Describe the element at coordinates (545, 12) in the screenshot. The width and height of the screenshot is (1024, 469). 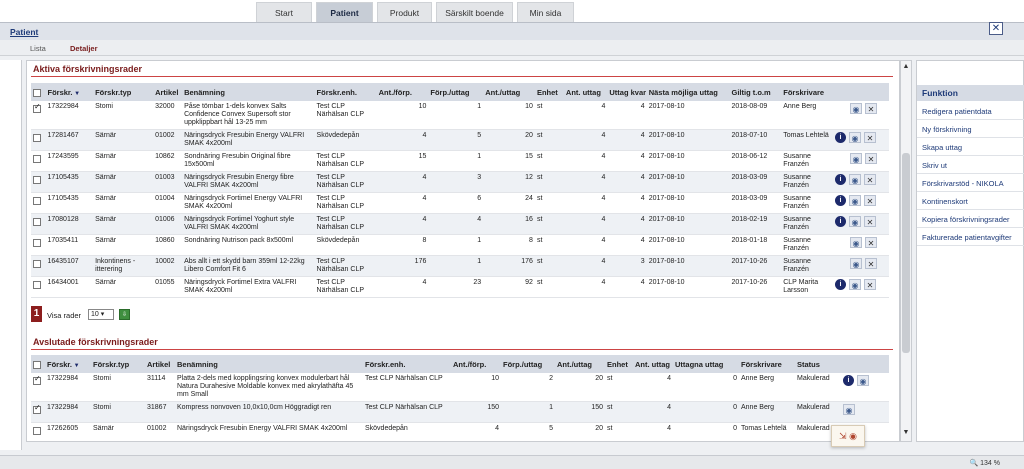
I see `tab-min-sida: Min sida` at that location.